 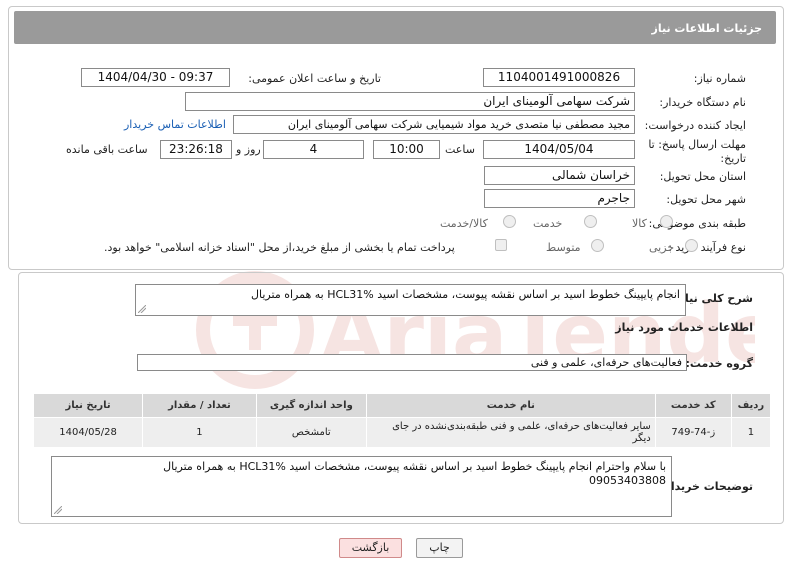 I want to click on category-service-radio, so click(x=590, y=221).